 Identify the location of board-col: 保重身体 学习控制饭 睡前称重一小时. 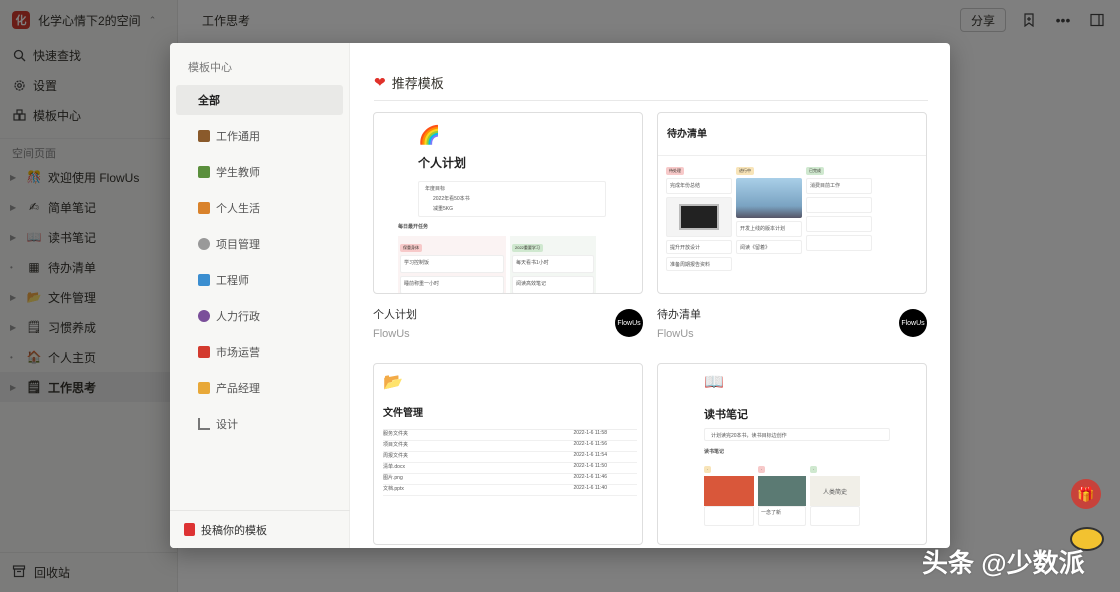
(452, 264).